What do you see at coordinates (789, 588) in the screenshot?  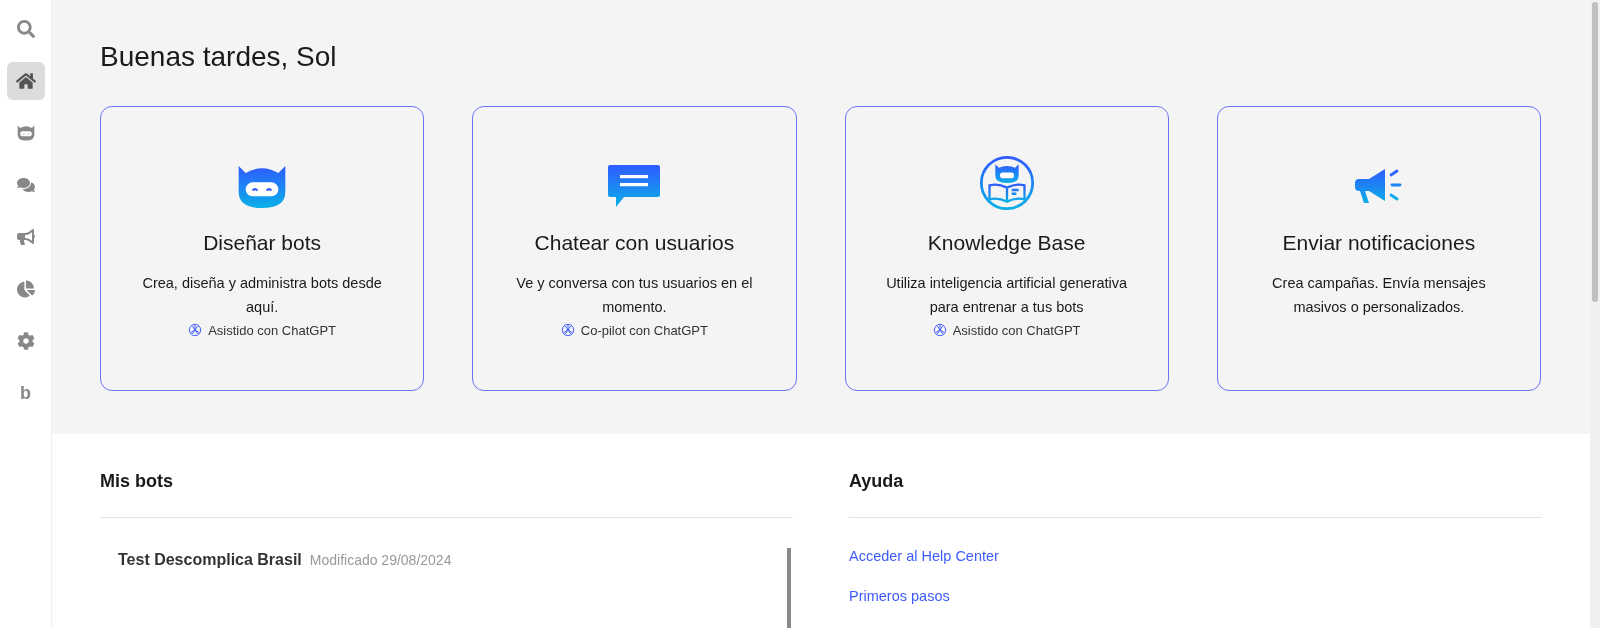 I see `scrollbar-thumb` at bounding box center [789, 588].